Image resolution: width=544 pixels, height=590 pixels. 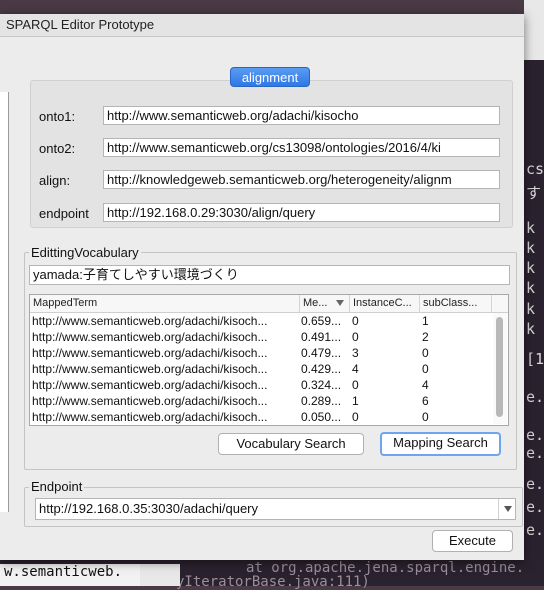 What do you see at coordinates (269, 275) in the screenshot?
I see `vocabulary-term-field: yamada:子育てしやすい環境づくり` at bounding box center [269, 275].